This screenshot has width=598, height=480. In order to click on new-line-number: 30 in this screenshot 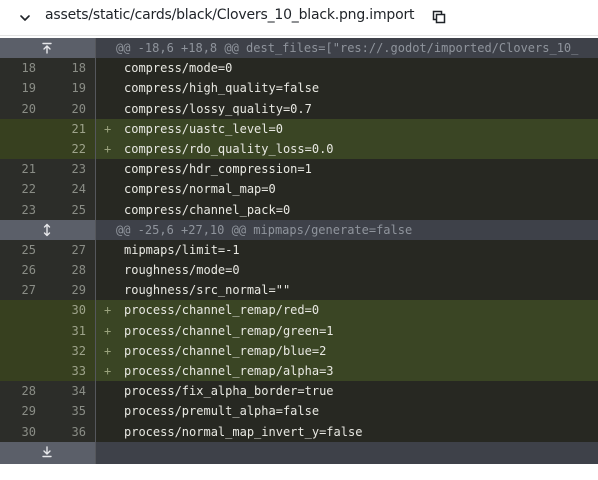, I will do `click(78, 310)`.